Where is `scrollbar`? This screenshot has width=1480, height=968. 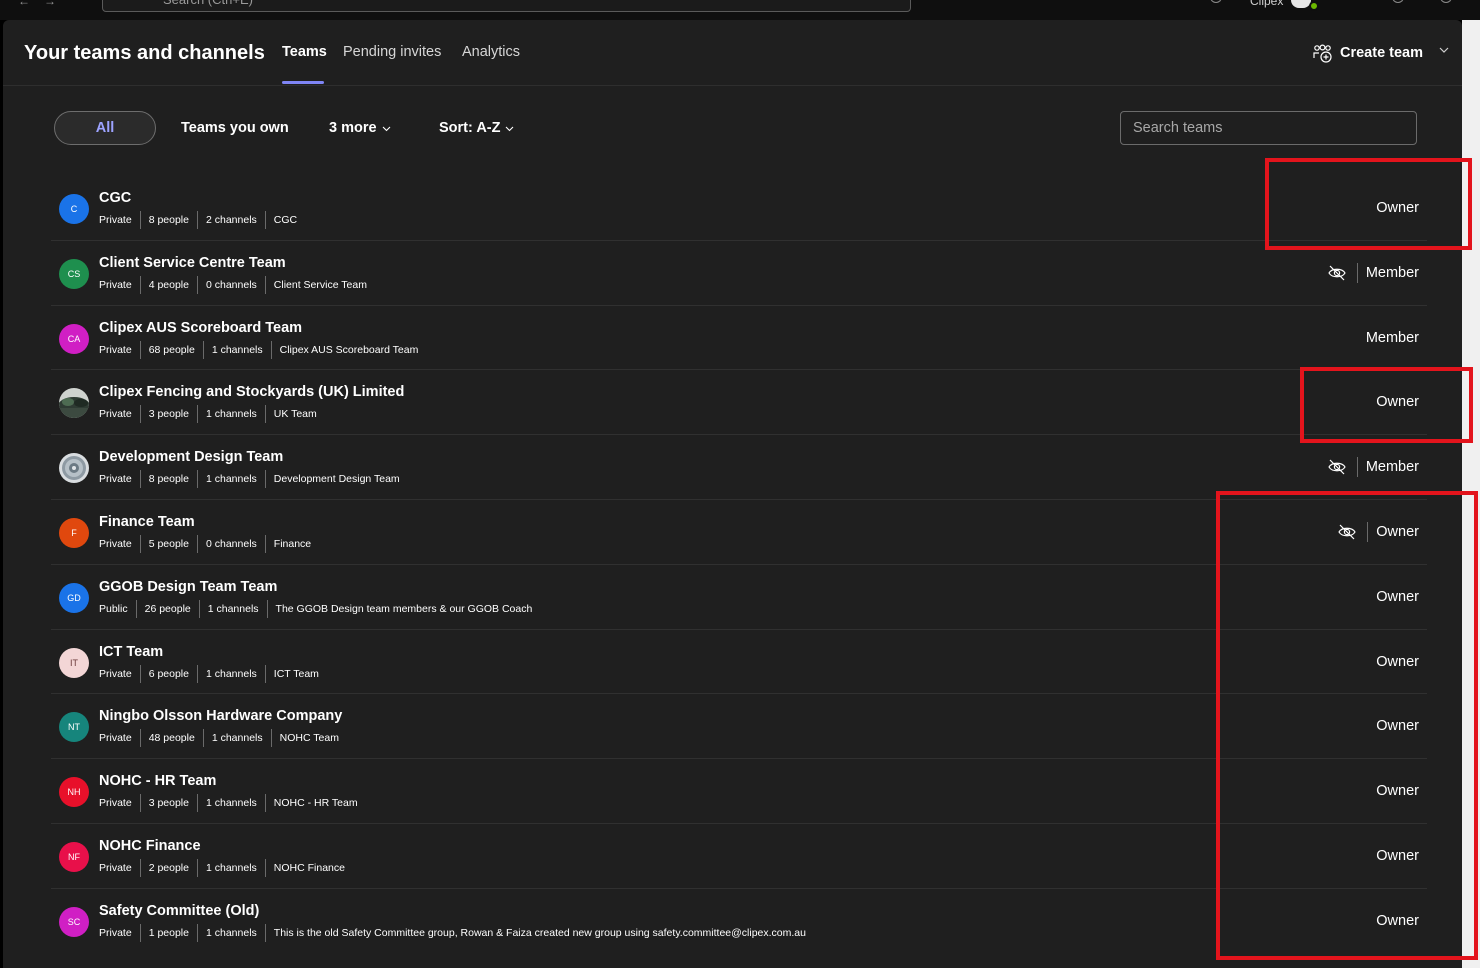
scrollbar is located at coordinates (1471, 494).